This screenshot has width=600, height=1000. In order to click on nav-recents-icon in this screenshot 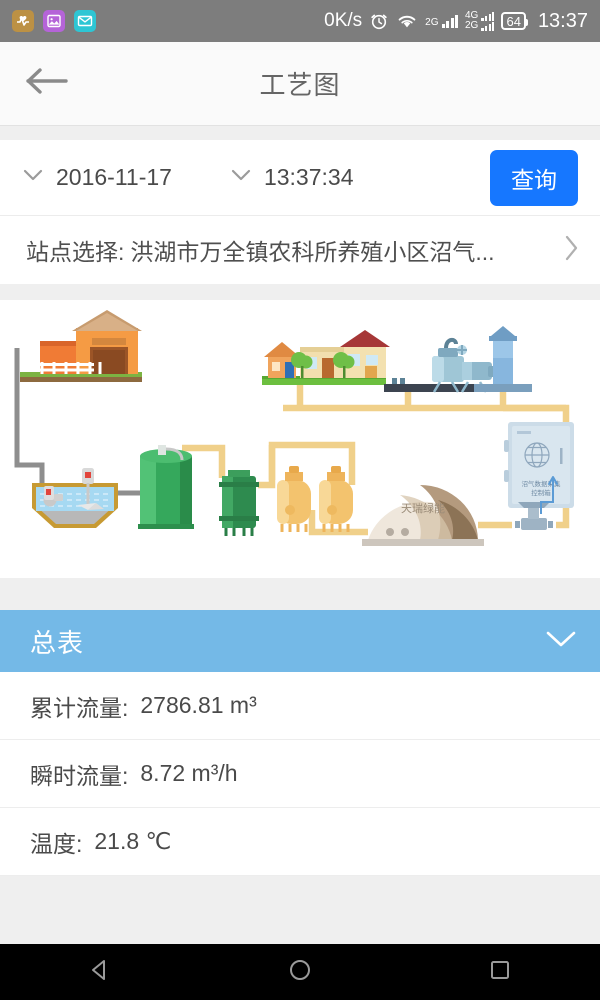, I will do `click(500, 972)`.